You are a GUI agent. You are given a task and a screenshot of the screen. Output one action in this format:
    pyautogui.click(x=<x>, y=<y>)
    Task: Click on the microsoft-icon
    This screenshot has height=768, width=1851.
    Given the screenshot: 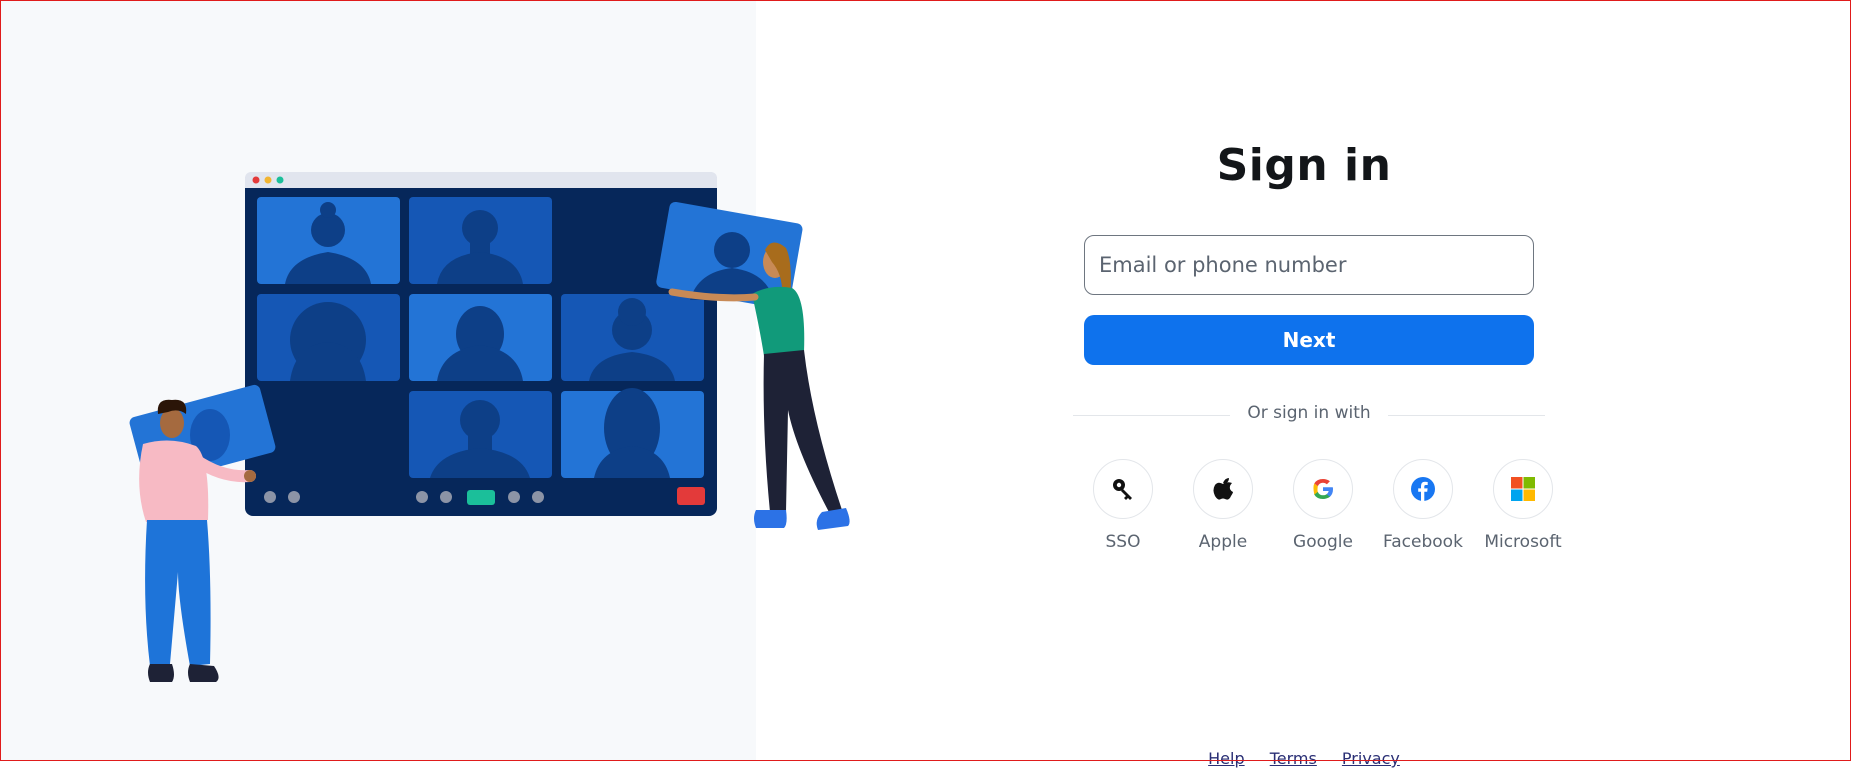 What is the action you would take?
    pyautogui.click(x=1523, y=489)
    